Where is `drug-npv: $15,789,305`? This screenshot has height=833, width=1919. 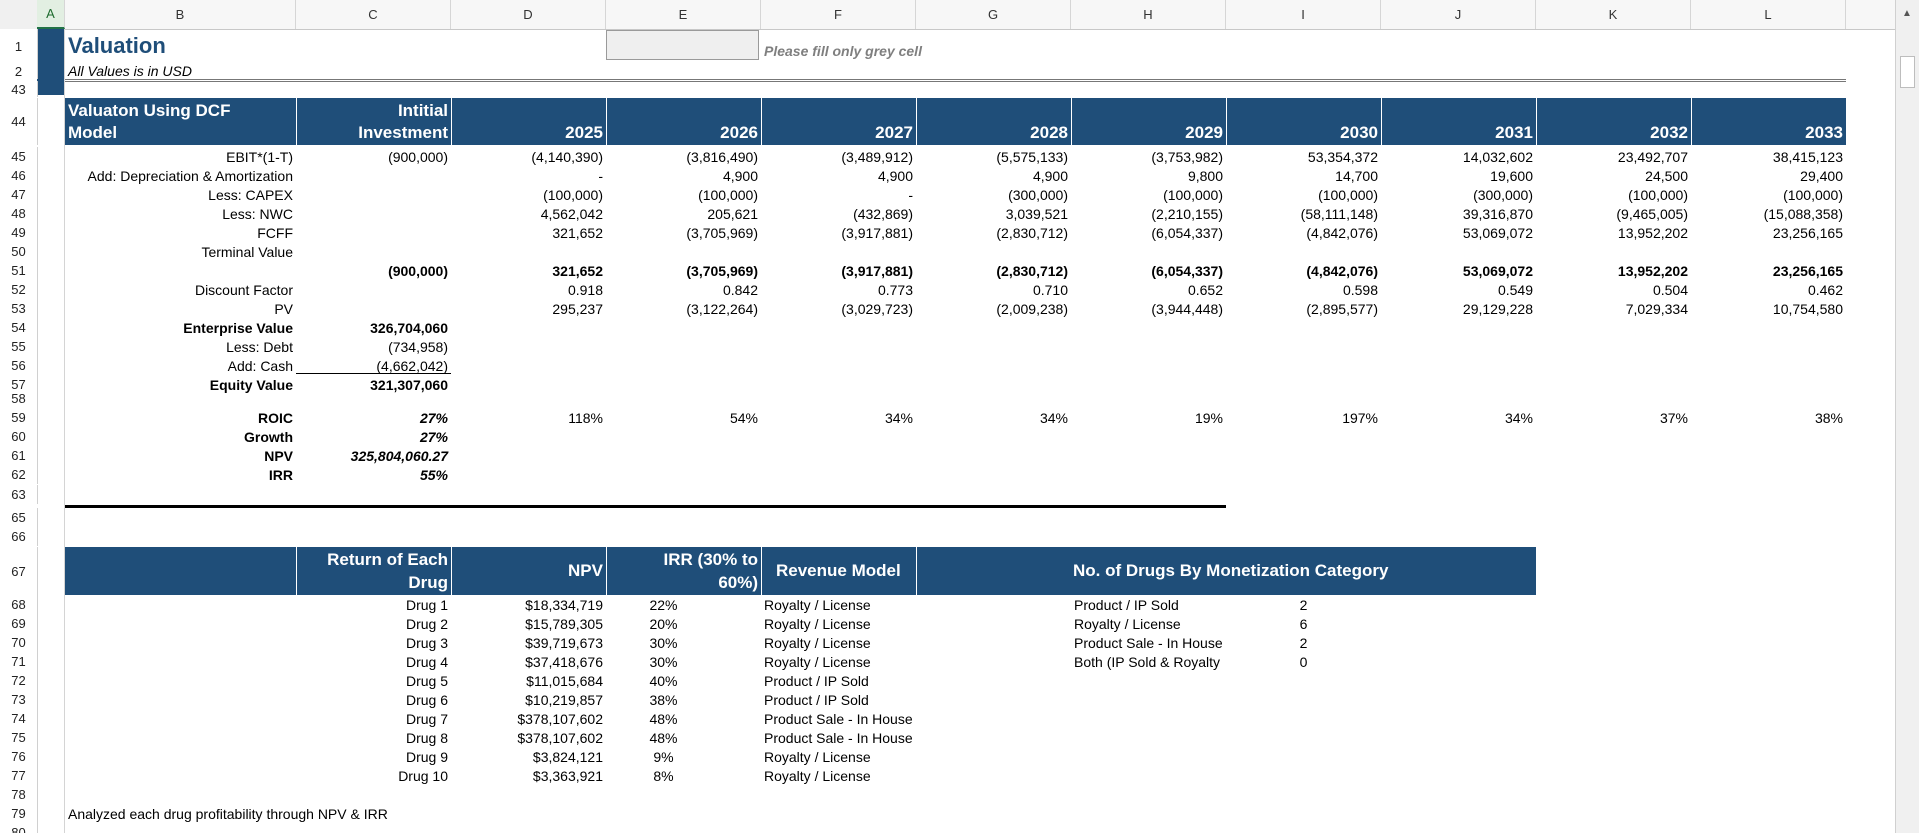
drug-npv: $15,789,305 is located at coordinates (528, 623).